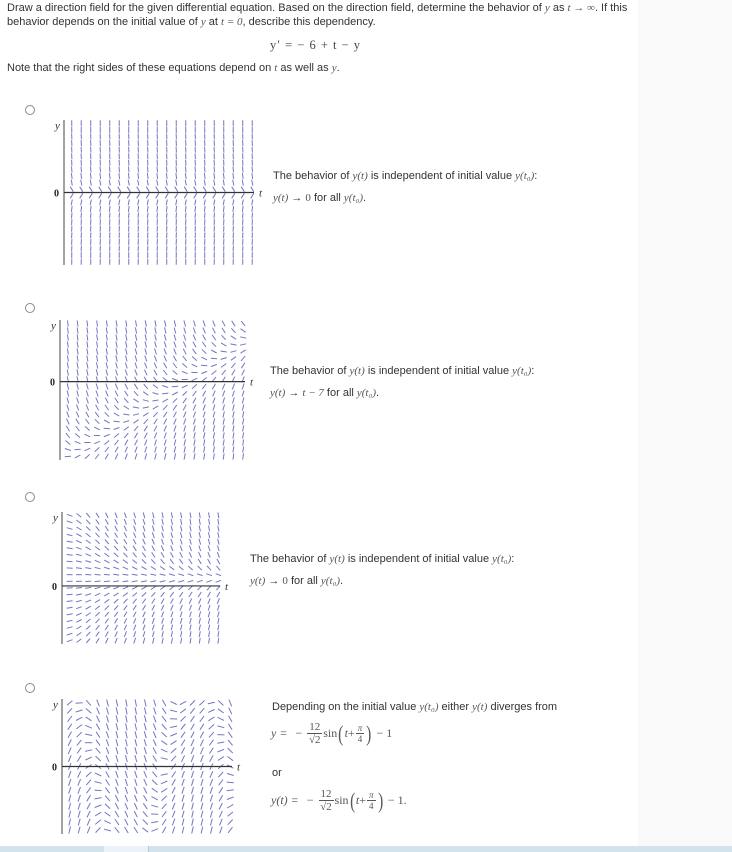 Image resolution: width=732 pixels, height=852 pixels. I want to click on t-axis-label: t, so click(261, 194).